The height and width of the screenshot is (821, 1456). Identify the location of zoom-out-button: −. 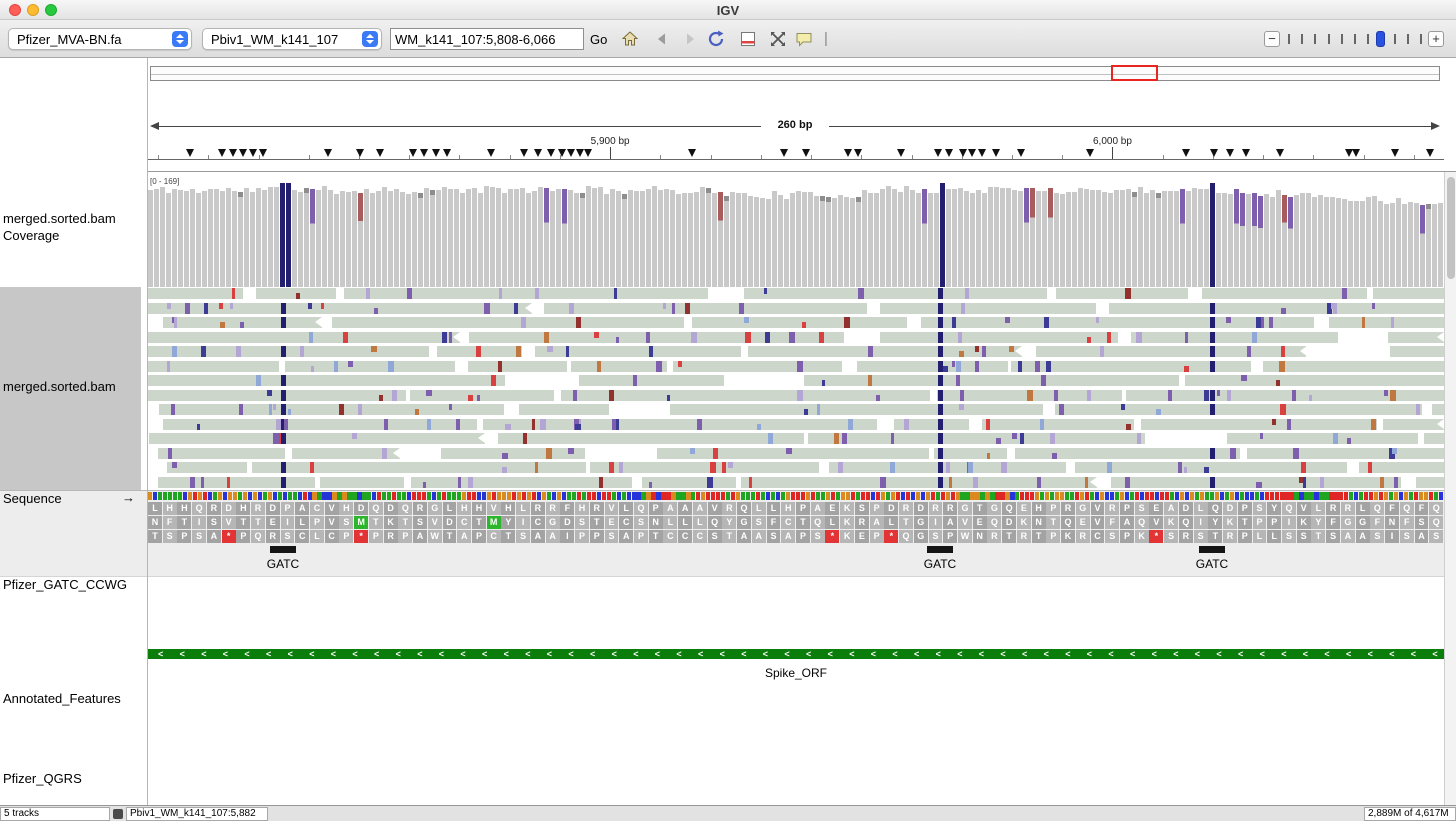
(1272, 39).